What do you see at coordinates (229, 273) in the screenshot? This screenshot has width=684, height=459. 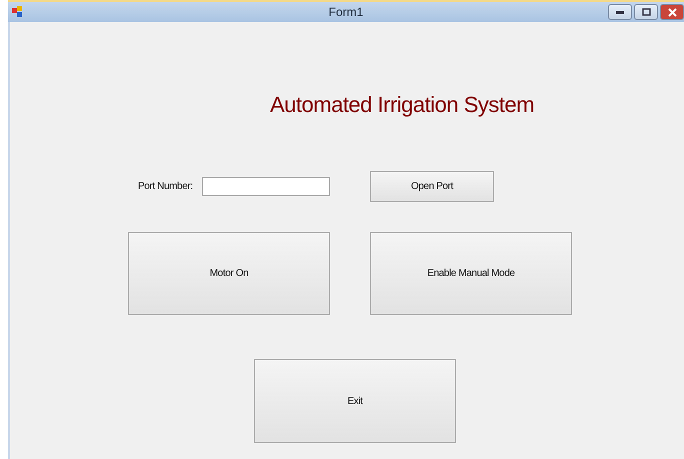 I see `motor-button: Motor On` at bounding box center [229, 273].